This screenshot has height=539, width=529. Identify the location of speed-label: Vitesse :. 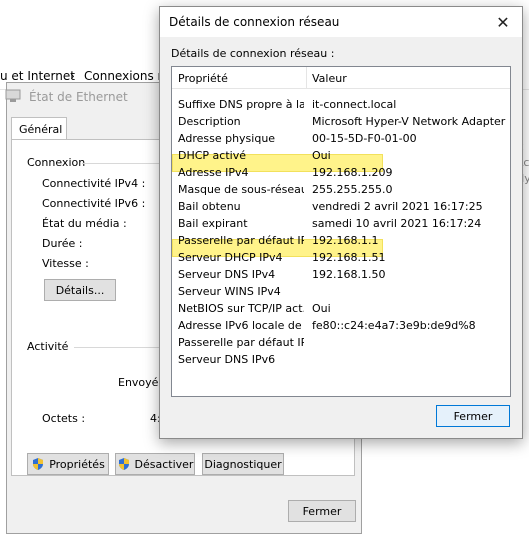
(65, 263).